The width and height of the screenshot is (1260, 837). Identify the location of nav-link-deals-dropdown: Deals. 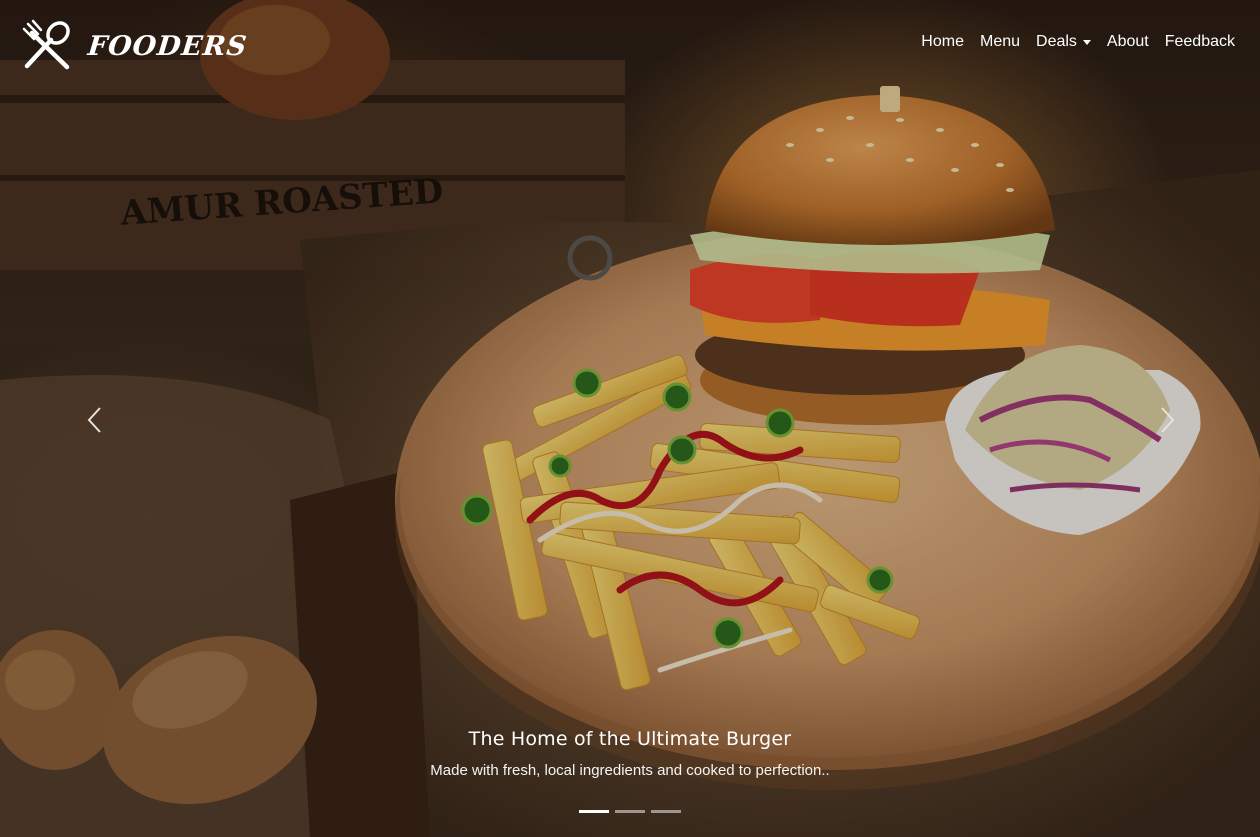
(1063, 42).